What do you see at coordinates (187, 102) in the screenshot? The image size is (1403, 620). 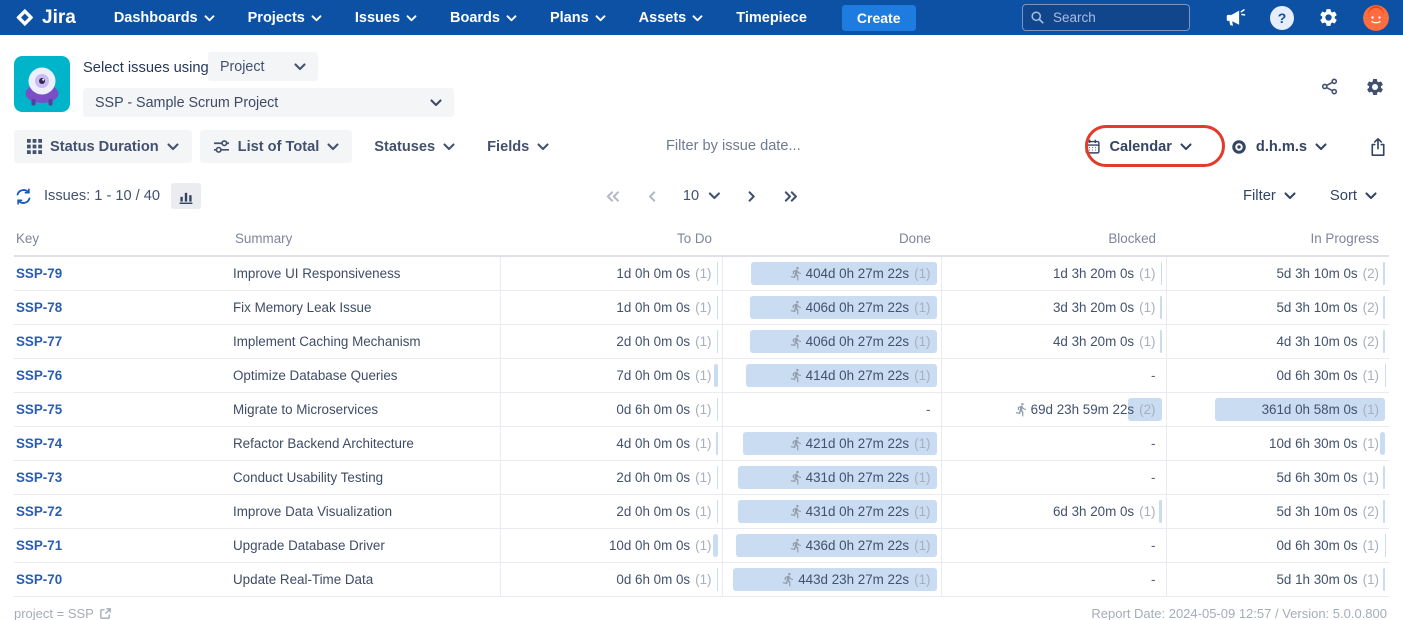 I see `project-value: SSP - Sample Scrum Project` at bounding box center [187, 102].